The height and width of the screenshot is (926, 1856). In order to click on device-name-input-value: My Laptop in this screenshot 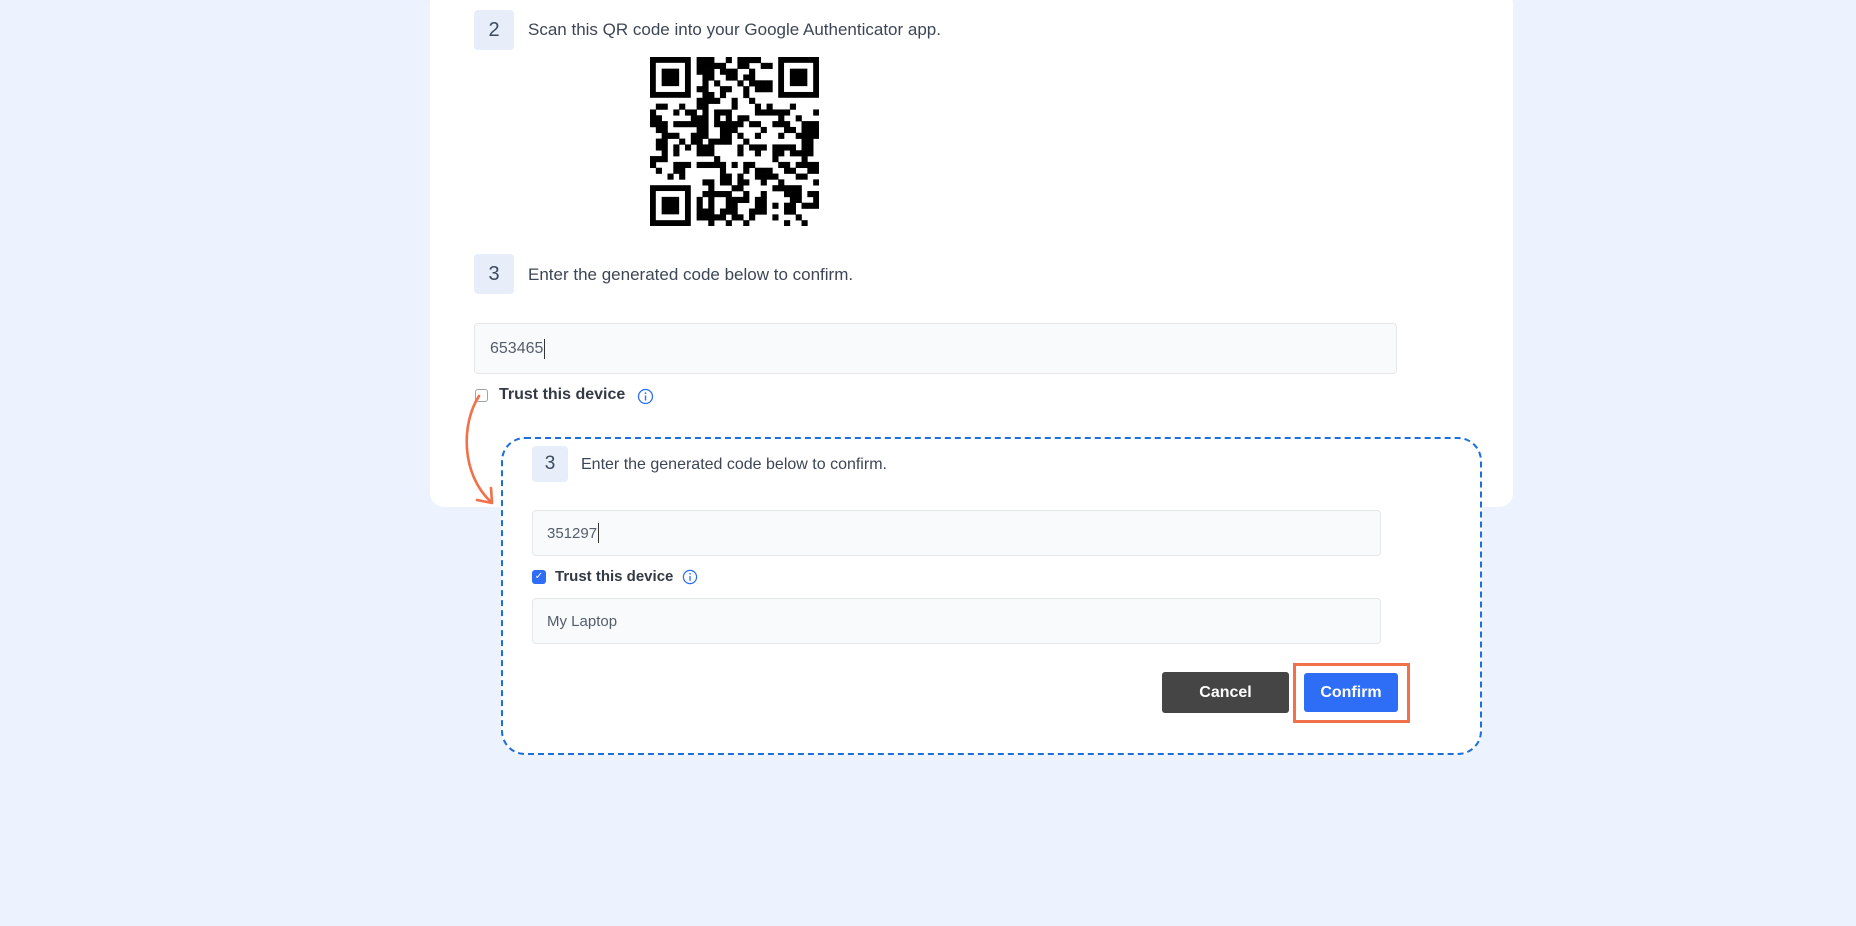, I will do `click(582, 621)`.